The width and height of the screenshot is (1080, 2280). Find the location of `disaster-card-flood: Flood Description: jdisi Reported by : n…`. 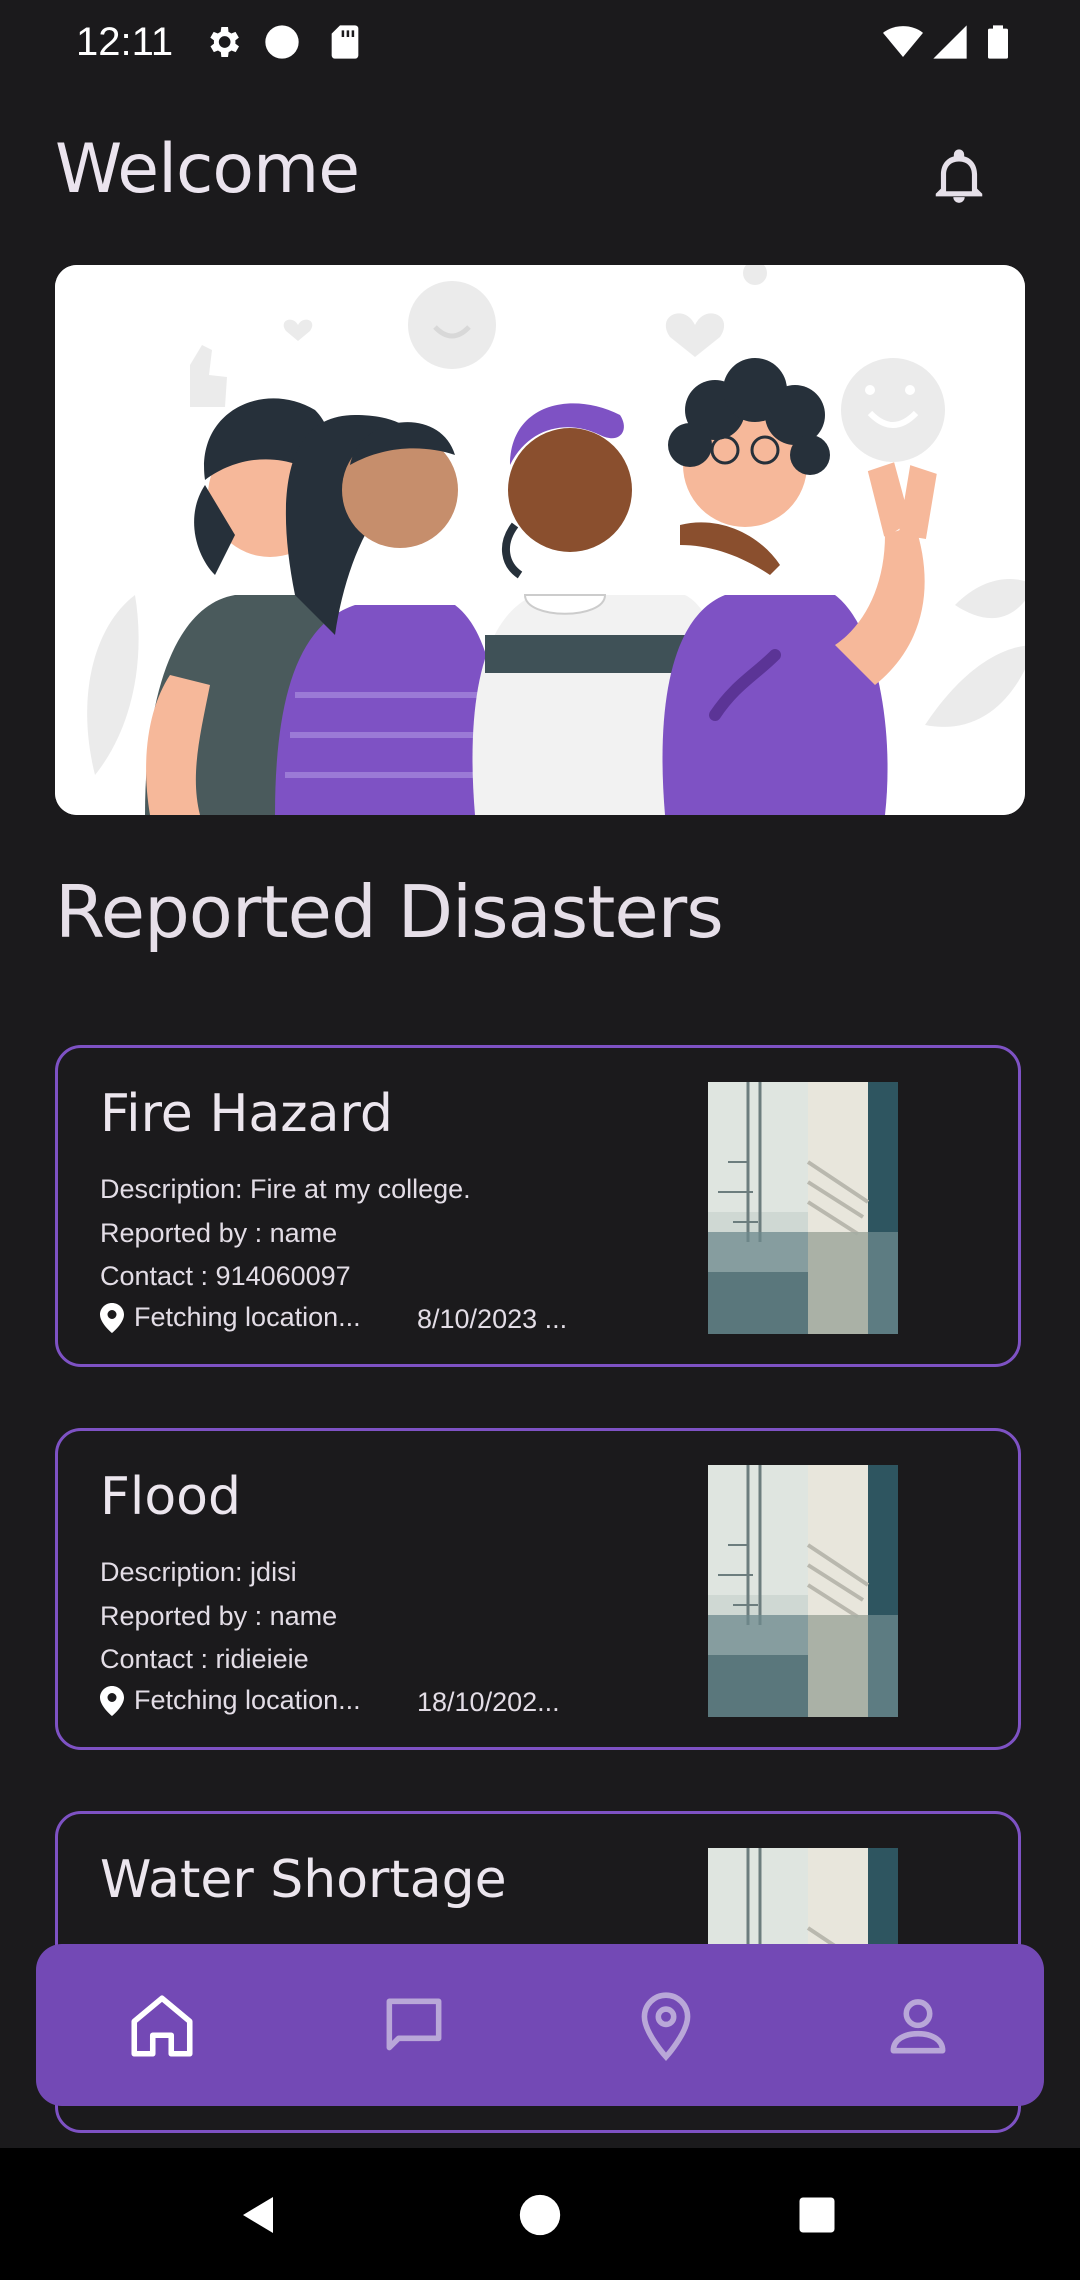

disaster-card-flood: Flood Description: jdisi Reported by : n… is located at coordinates (538, 1589).